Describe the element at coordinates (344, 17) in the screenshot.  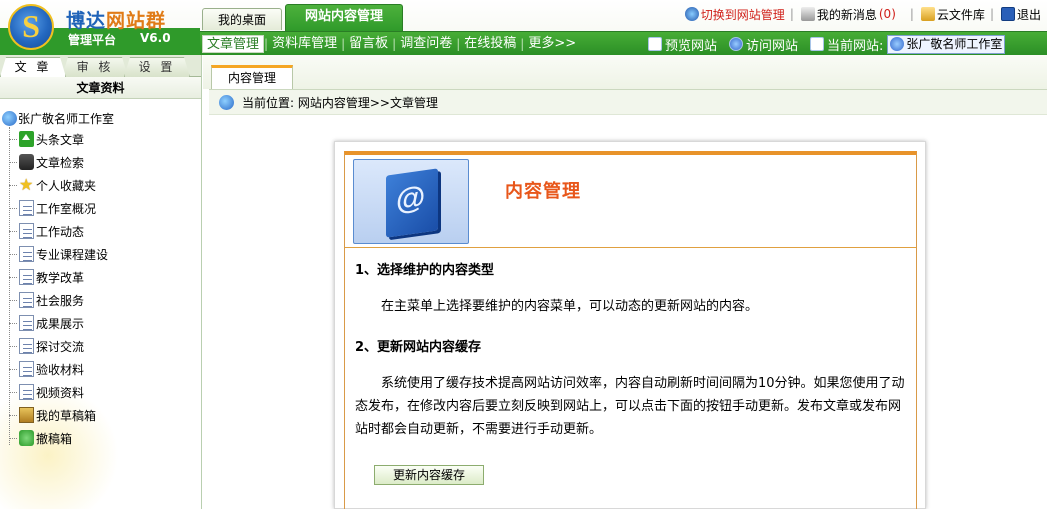
I see `tab-site-content: 网站内容管理` at that location.